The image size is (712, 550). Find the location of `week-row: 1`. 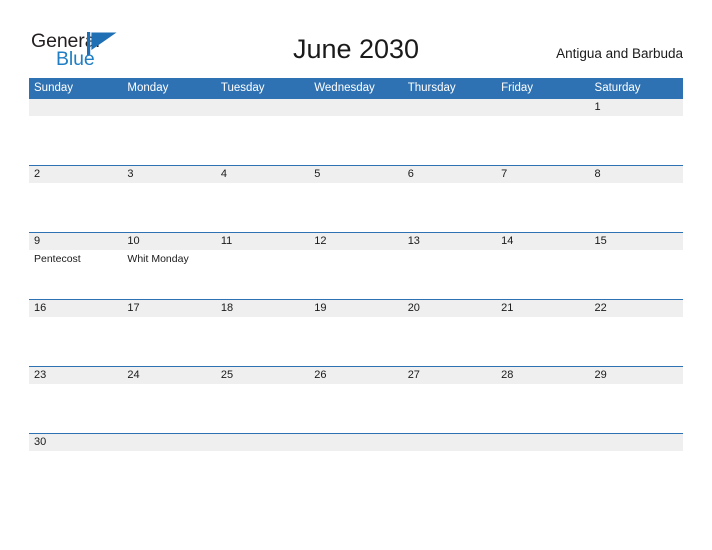

week-row: 1 is located at coordinates (356, 132).